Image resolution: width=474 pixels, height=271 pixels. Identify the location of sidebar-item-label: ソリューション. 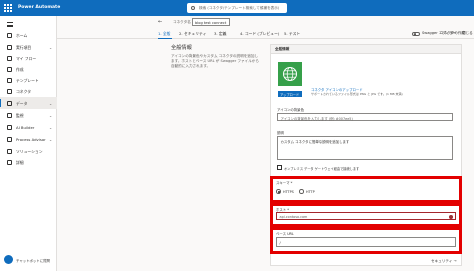
(29, 151).